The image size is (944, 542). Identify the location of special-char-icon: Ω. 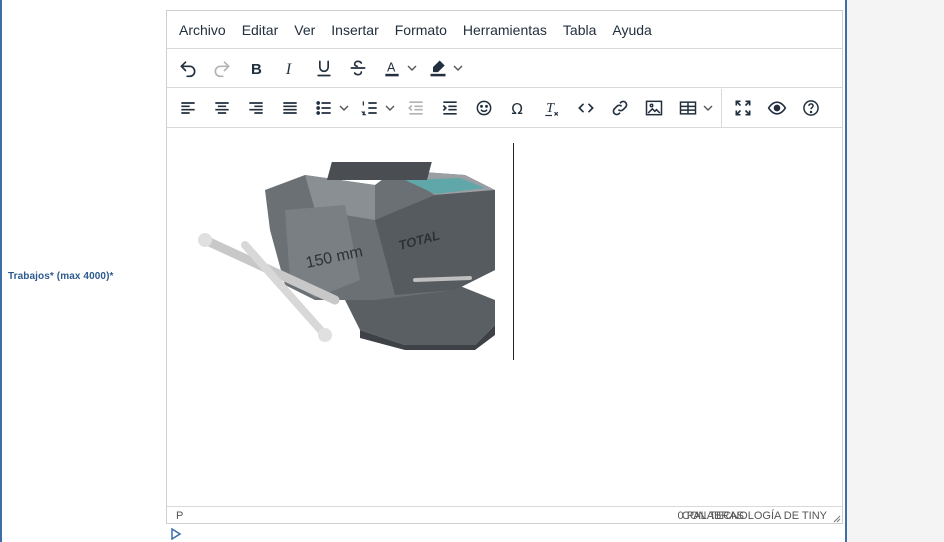
(516, 108).